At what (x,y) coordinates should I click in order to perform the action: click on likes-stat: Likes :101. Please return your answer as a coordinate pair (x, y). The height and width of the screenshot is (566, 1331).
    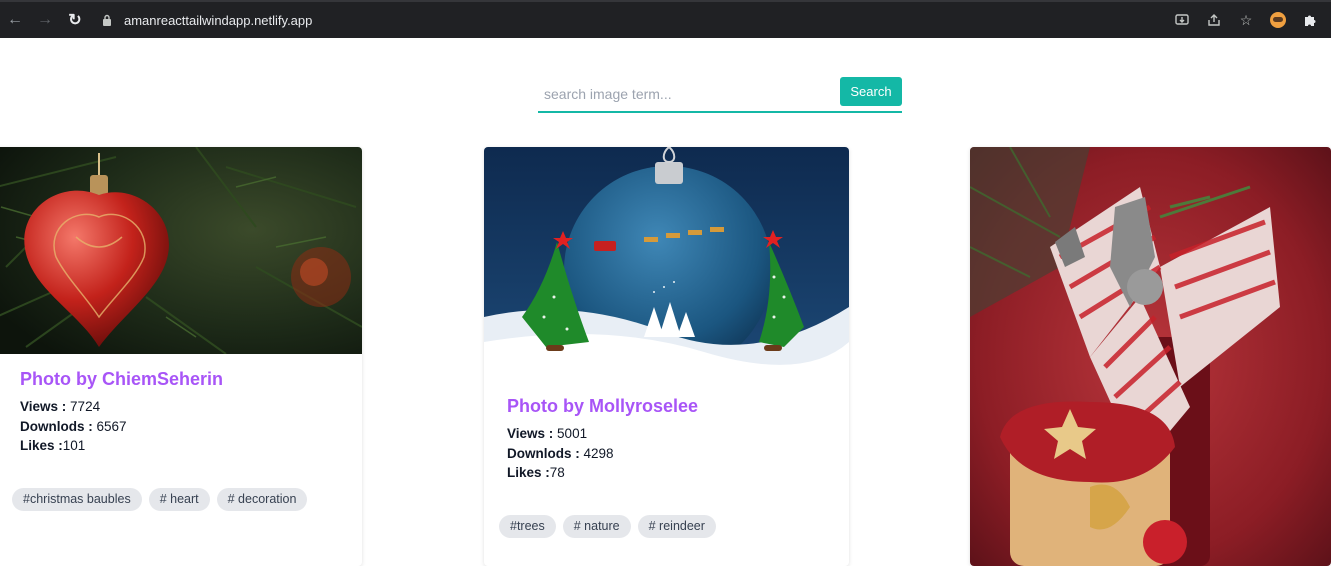
    Looking at the image, I should click on (191, 446).